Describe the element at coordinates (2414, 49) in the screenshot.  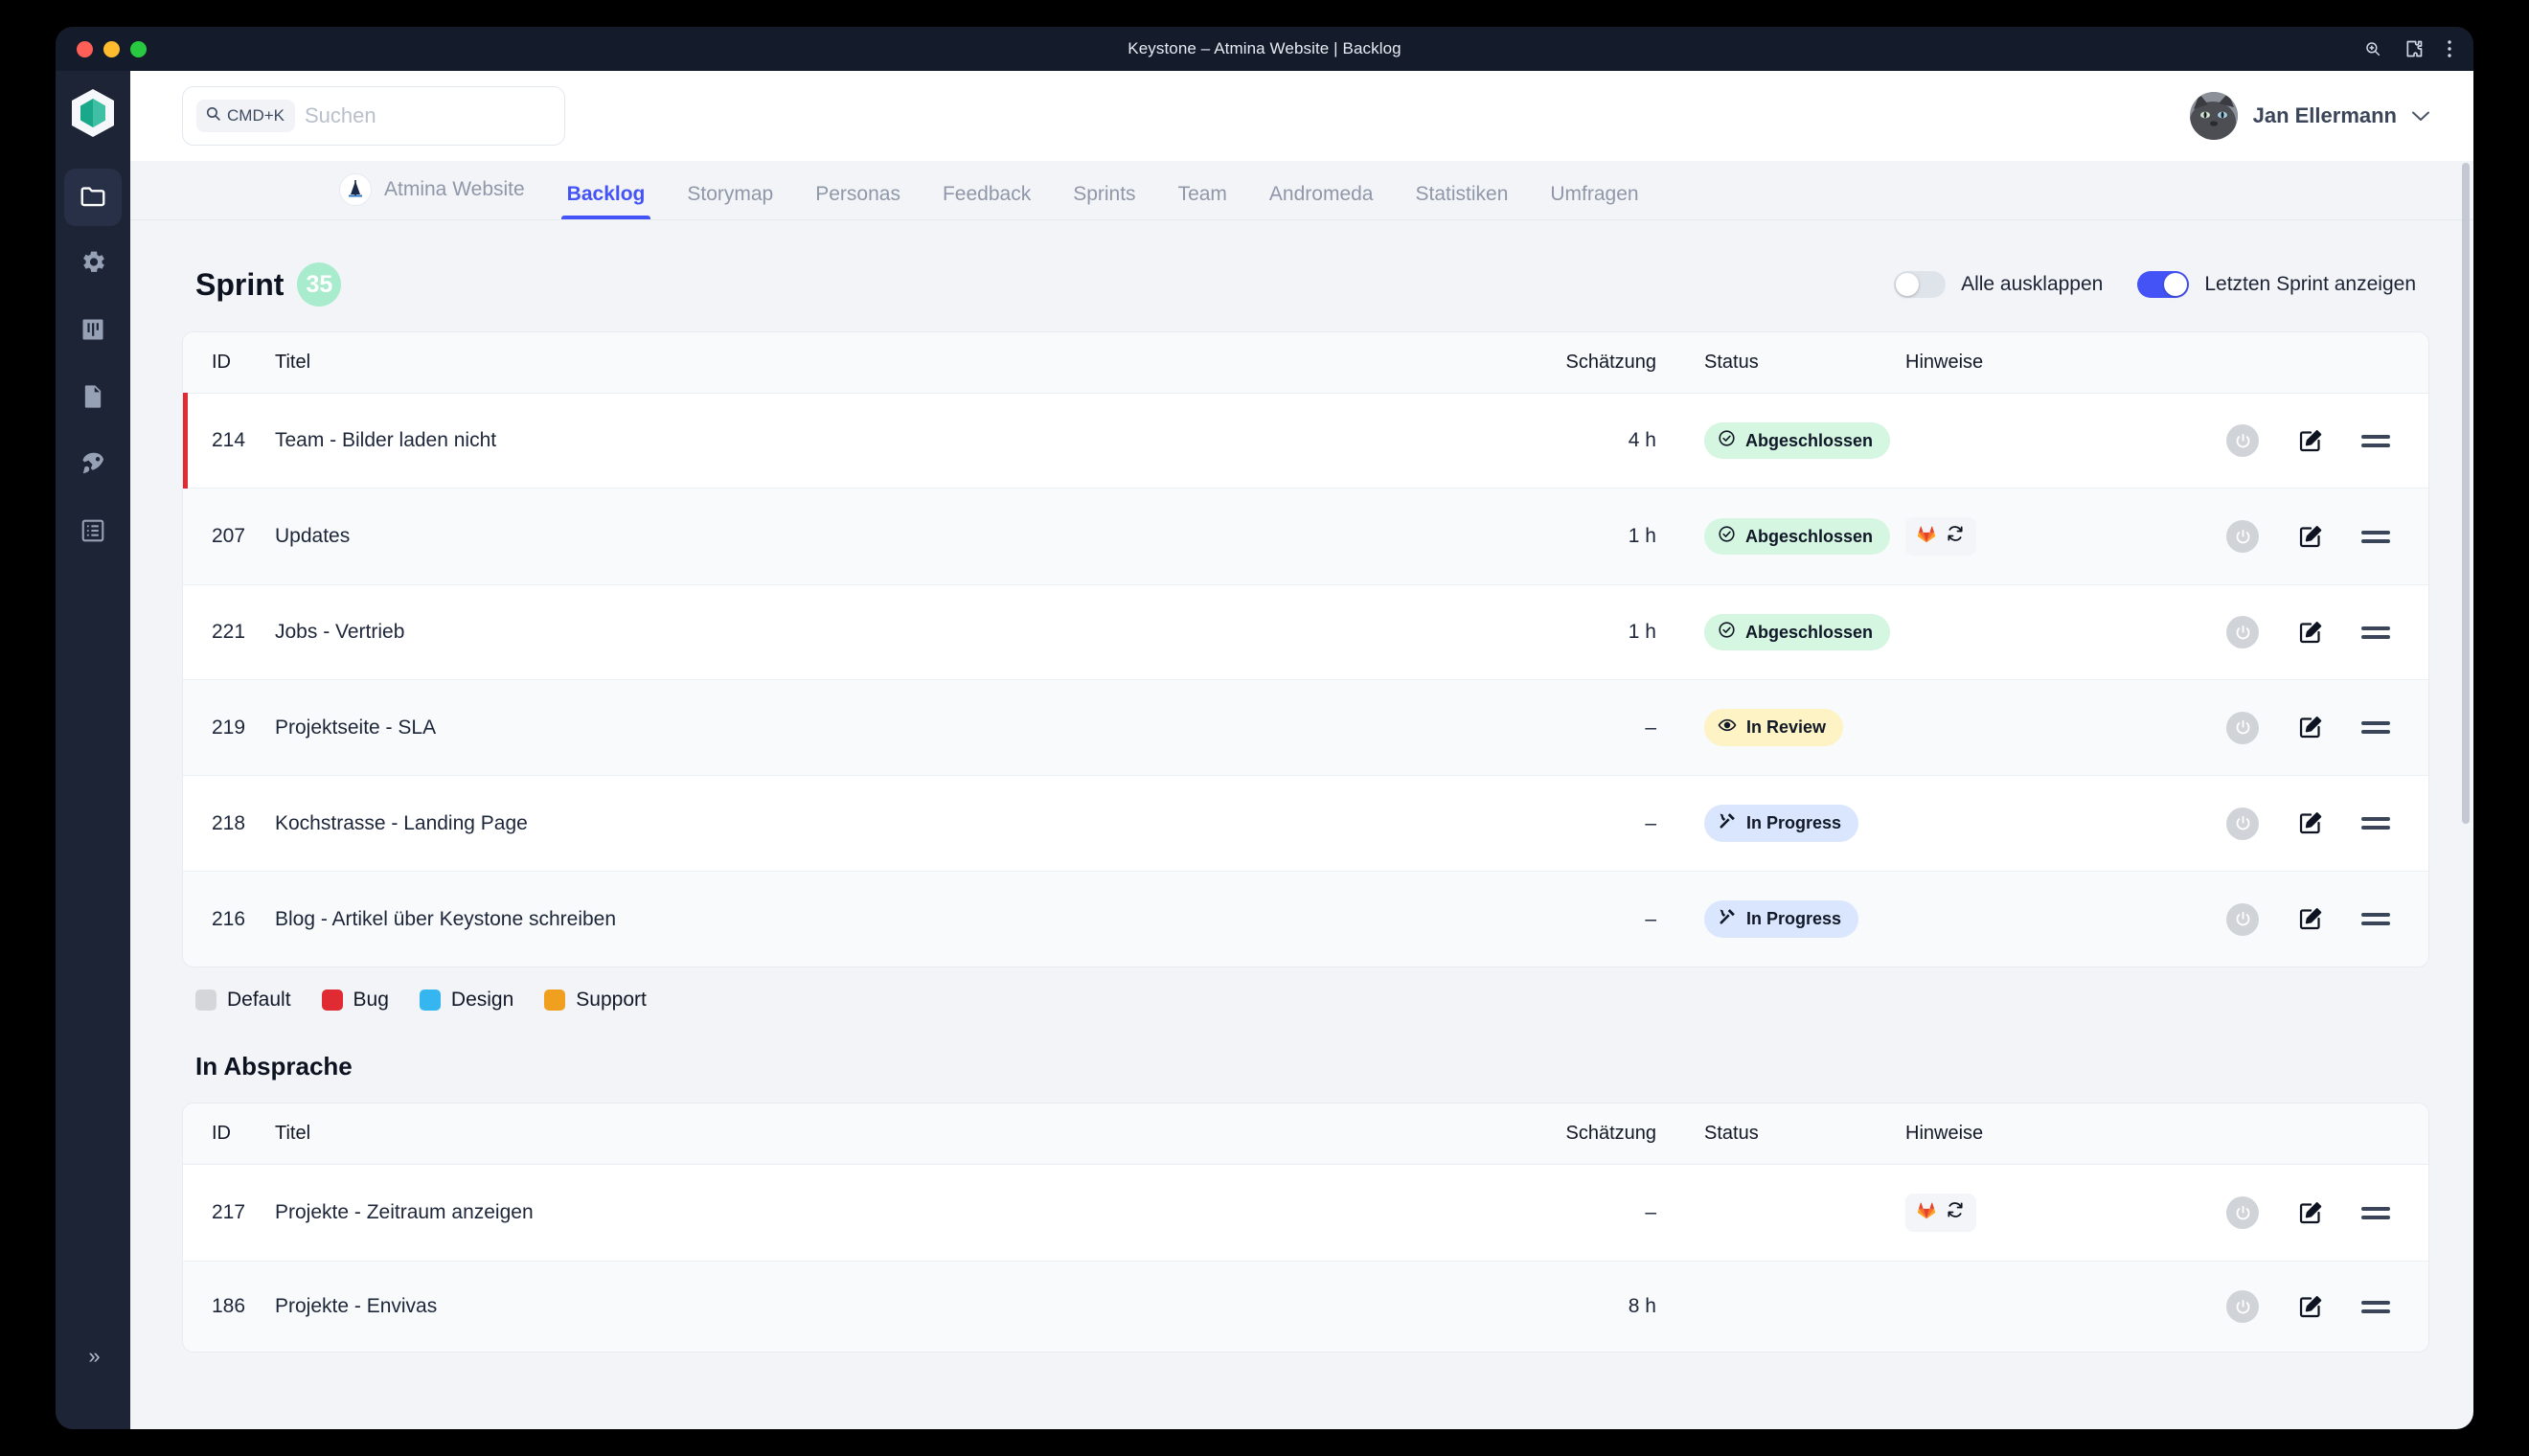
I see `extensions-icon` at that location.